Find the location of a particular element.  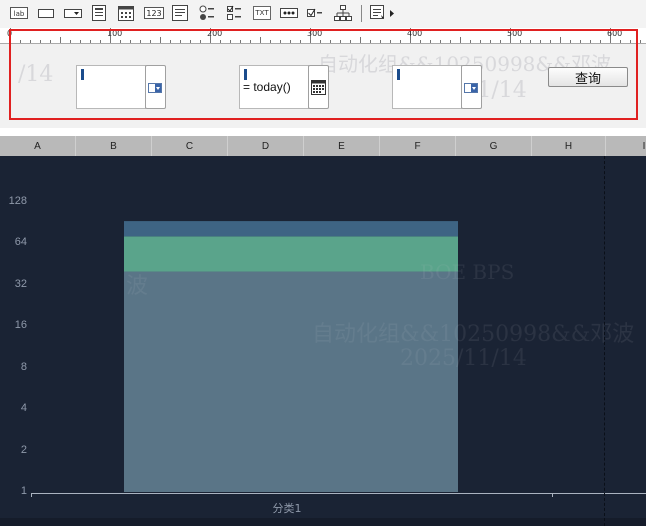

toolbar: lab 123 TXT is located at coordinates (323, 14).